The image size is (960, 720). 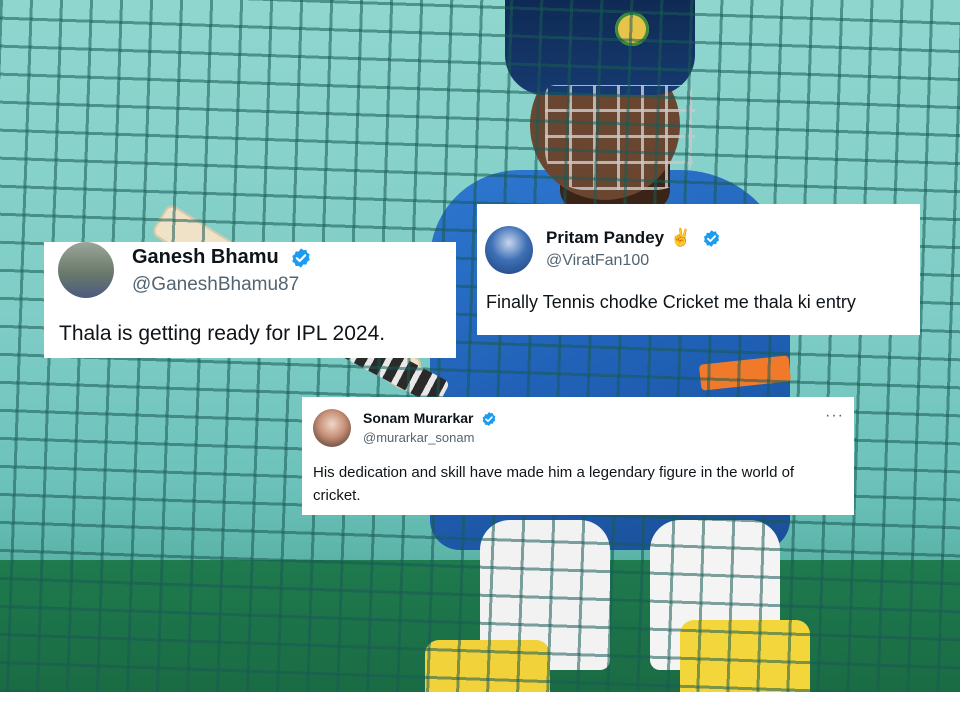 I want to click on shoe-right, so click(x=745, y=656).